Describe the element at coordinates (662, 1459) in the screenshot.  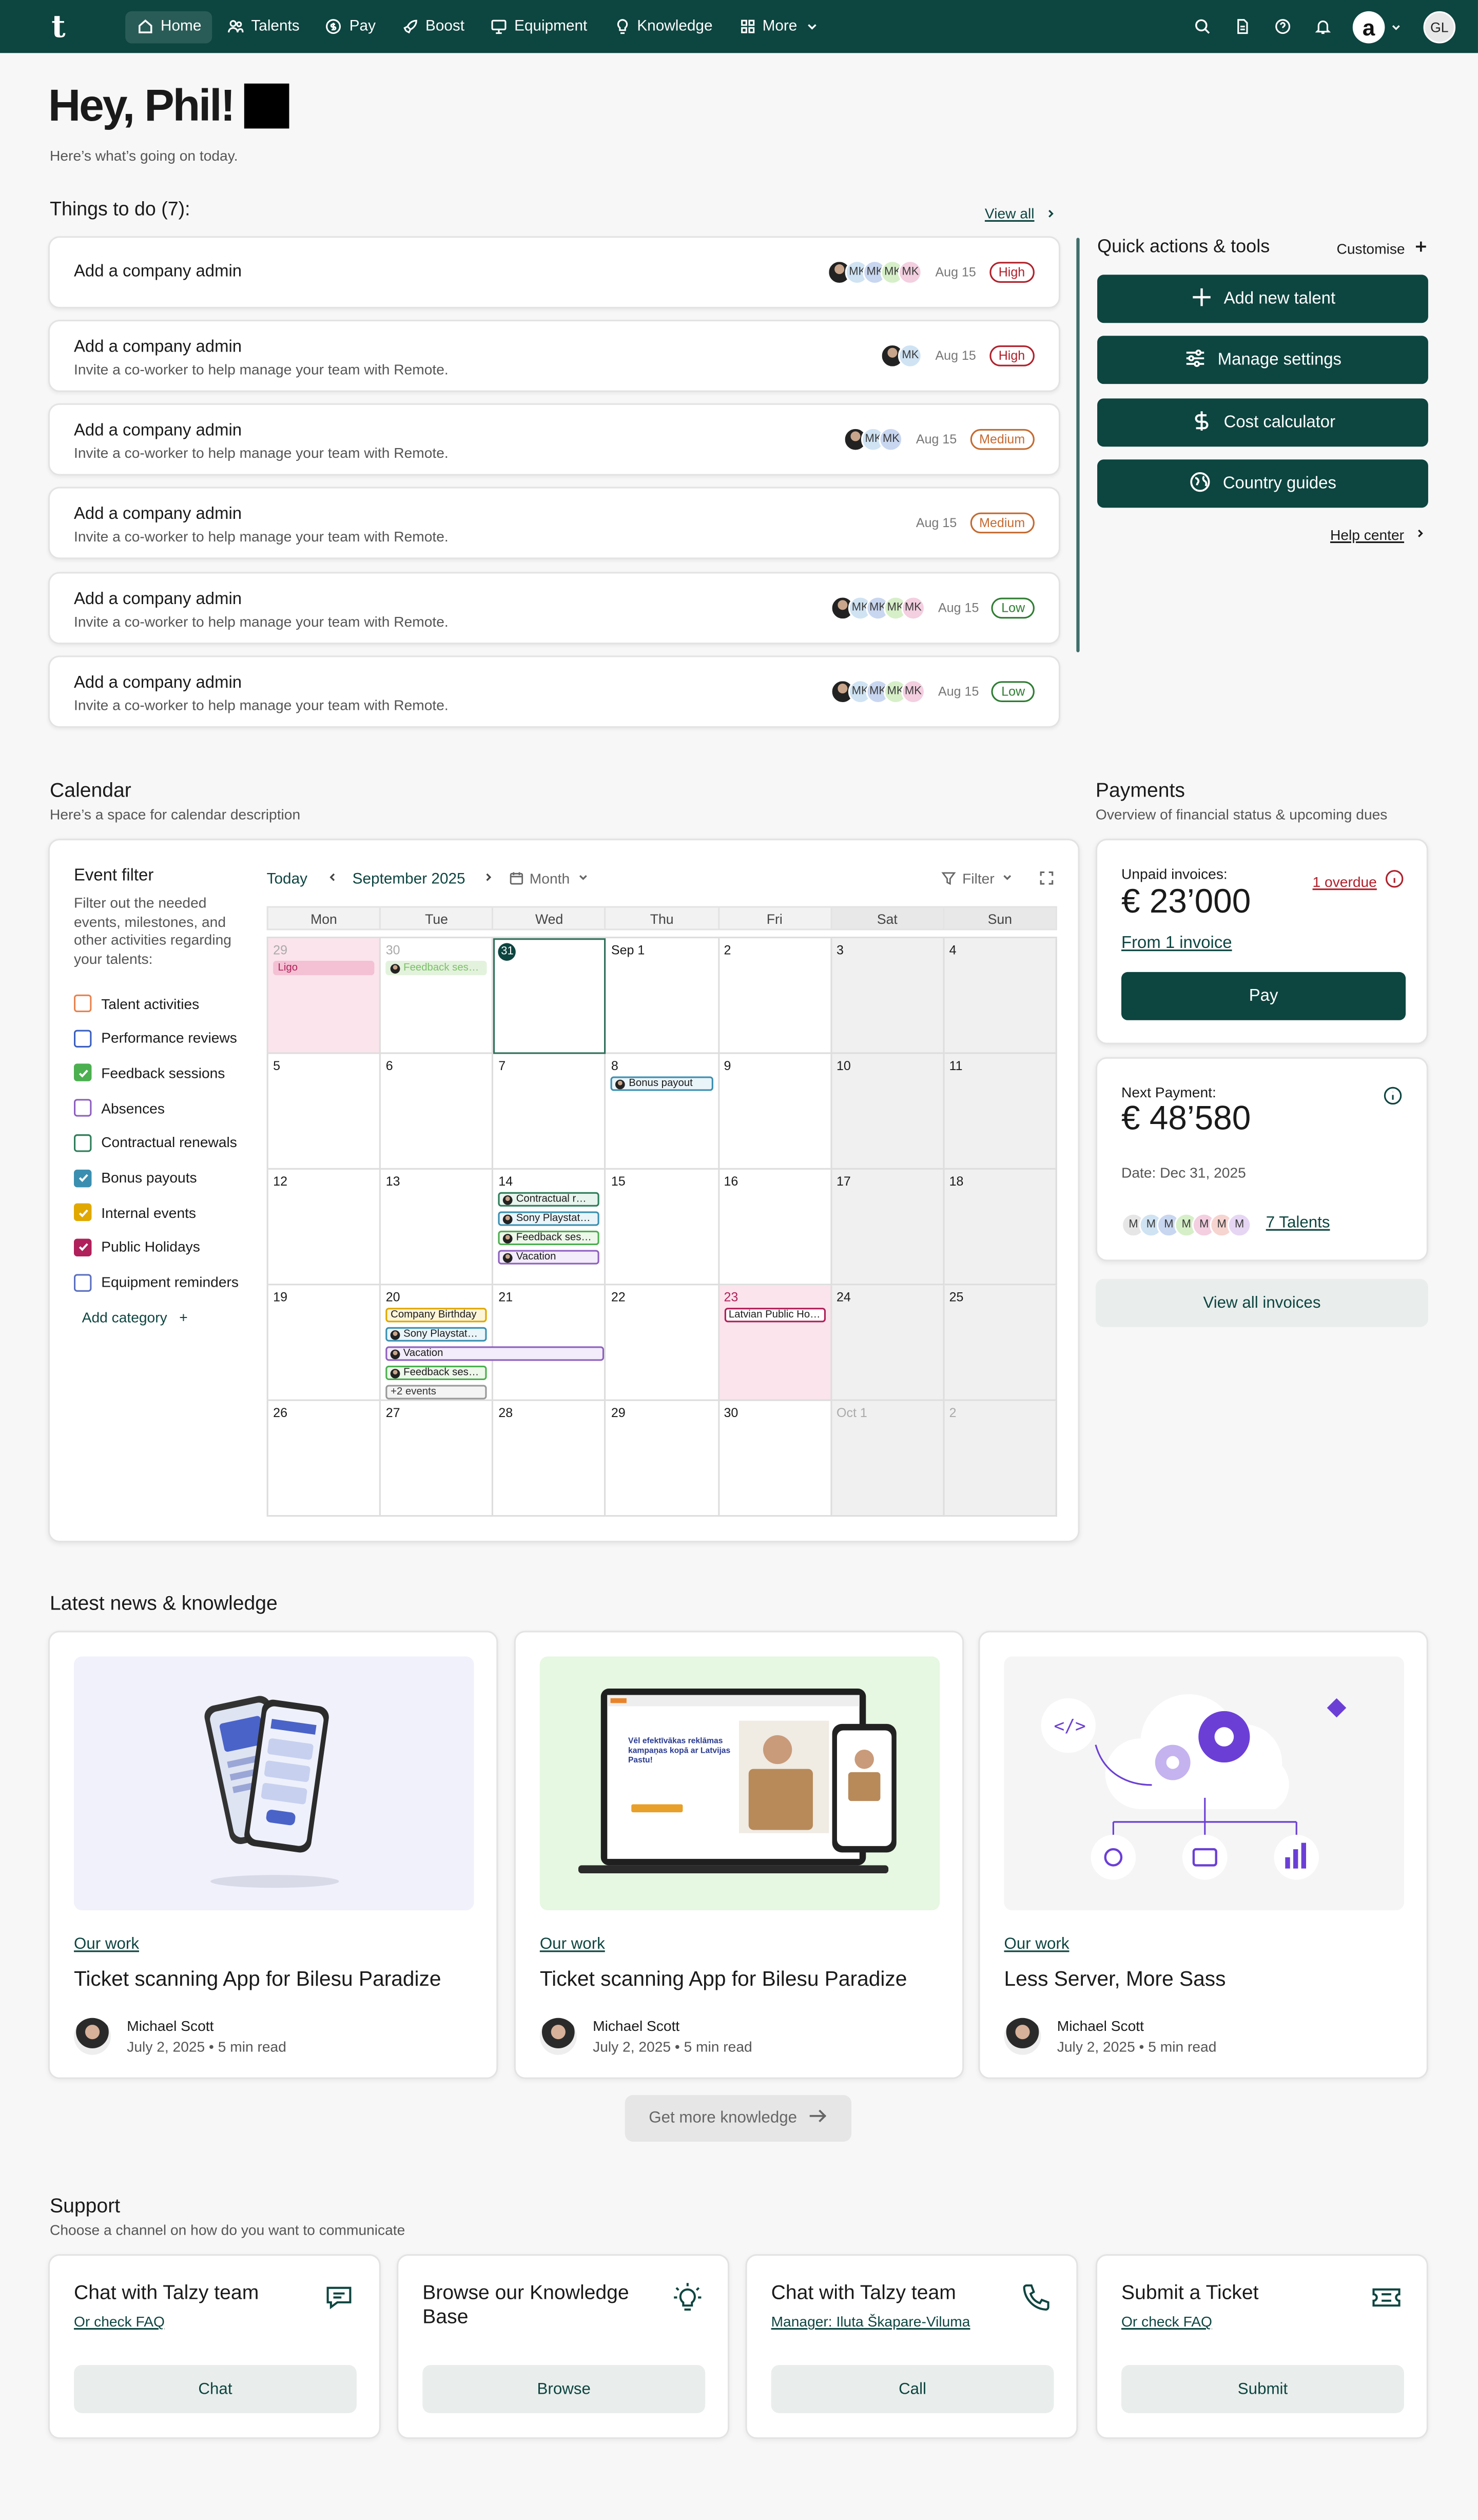
I see `calendar-day: 29` at that location.